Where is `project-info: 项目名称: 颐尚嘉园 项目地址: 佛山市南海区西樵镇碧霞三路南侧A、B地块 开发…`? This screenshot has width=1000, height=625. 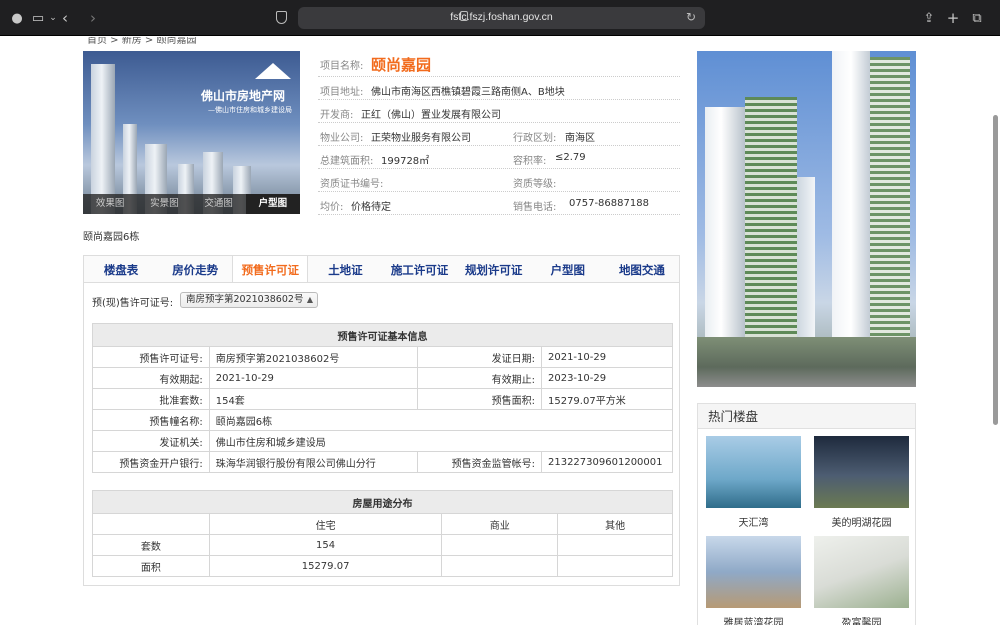 project-info: 项目名称: 颐尚嘉园 项目地址: 佛山市南海区西樵镇碧霞三路南侧A、B地块 开发… is located at coordinates (499, 133).